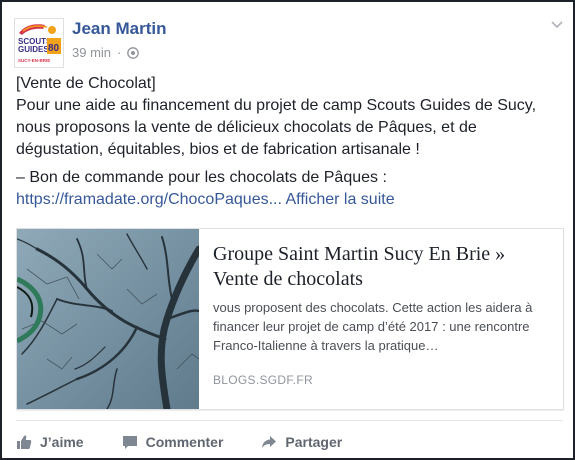  Describe the element at coordinates (133, 52) in the screenshot. I see `globe-icon` at that location.